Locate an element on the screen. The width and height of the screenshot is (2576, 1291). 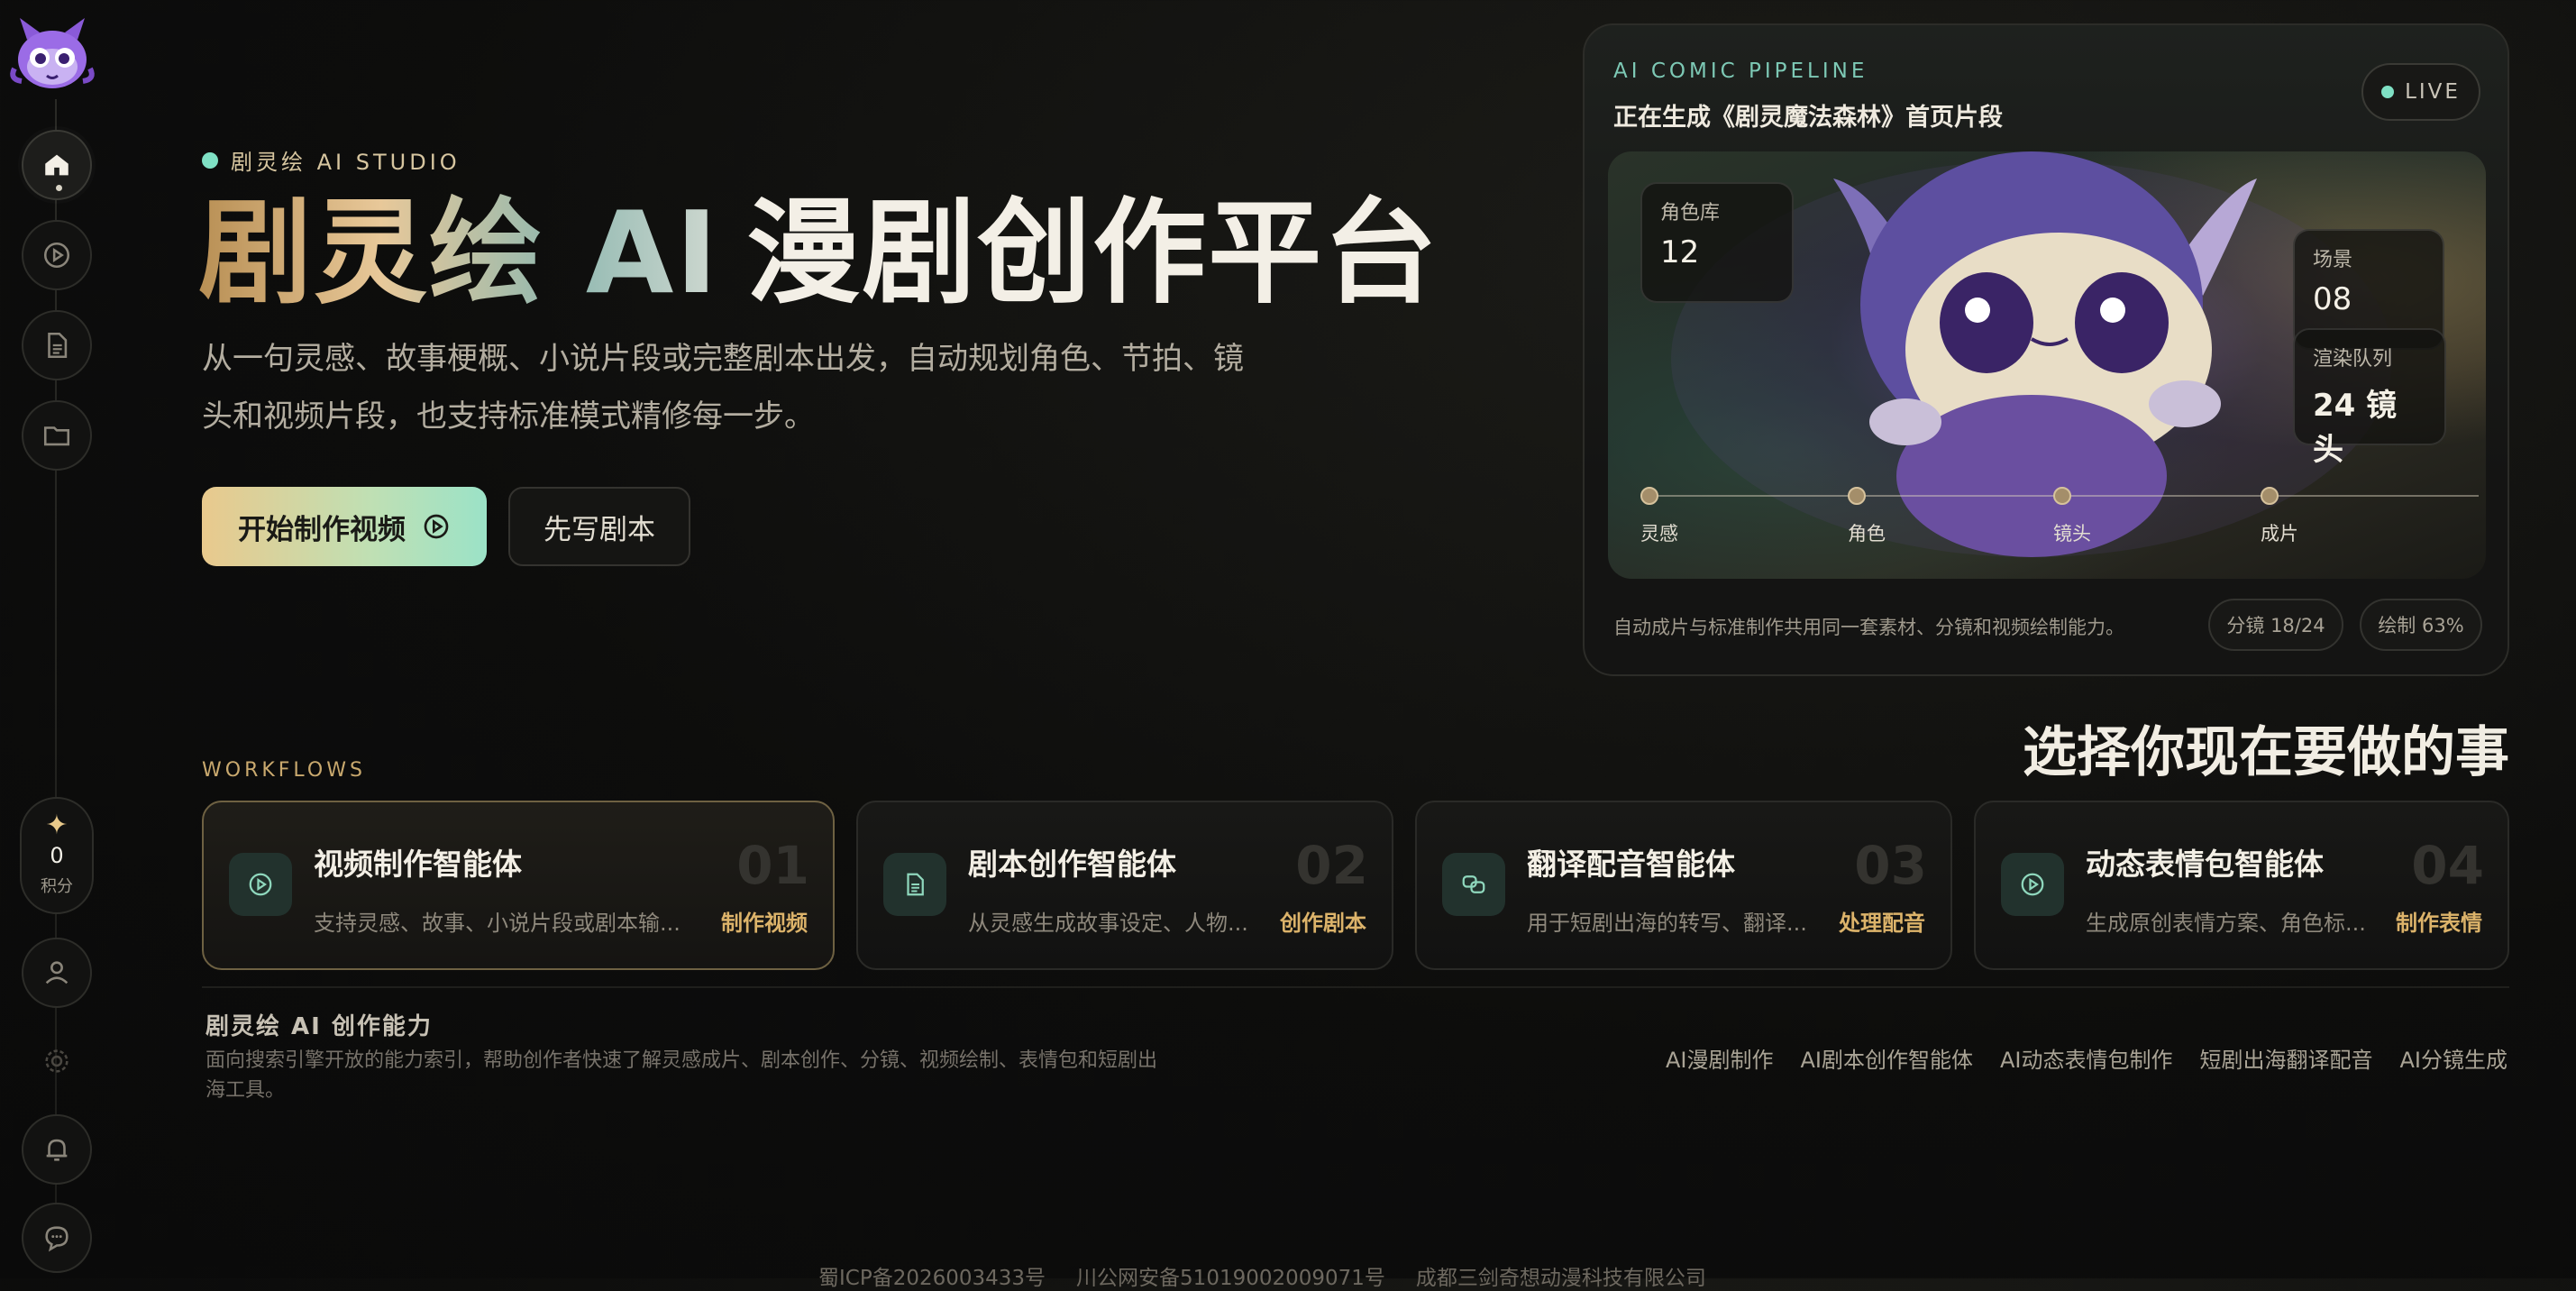
translate-icon is located at coordinates (1473, 884).